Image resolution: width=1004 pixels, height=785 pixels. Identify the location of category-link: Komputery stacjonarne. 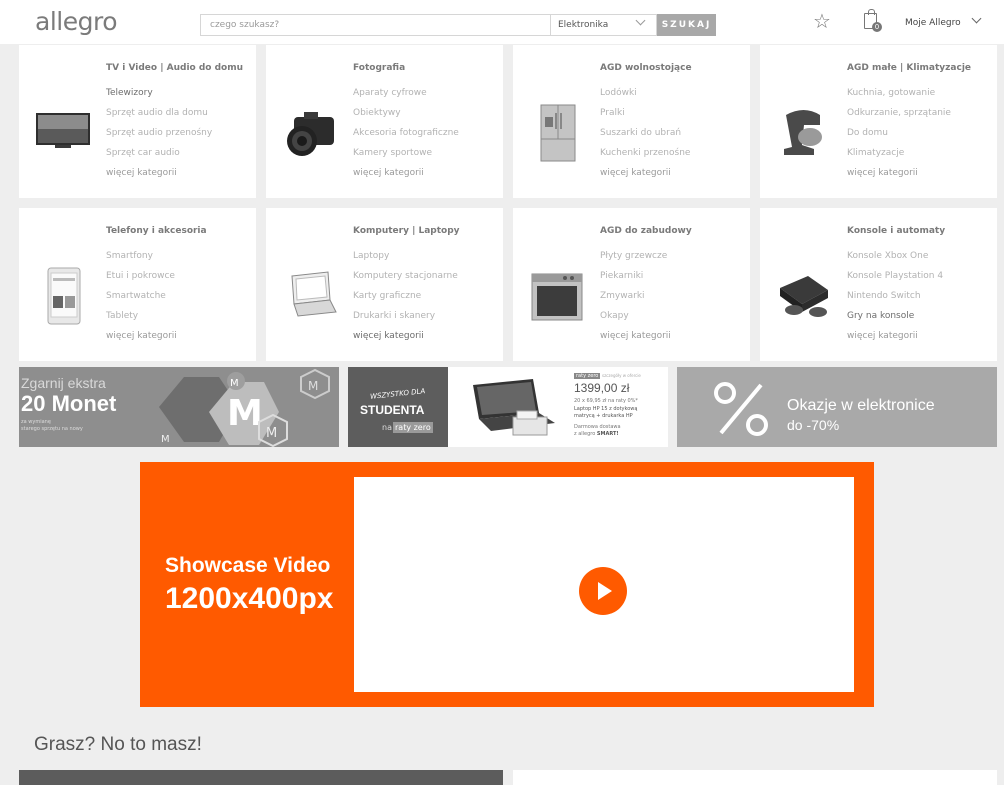
(405, 280).